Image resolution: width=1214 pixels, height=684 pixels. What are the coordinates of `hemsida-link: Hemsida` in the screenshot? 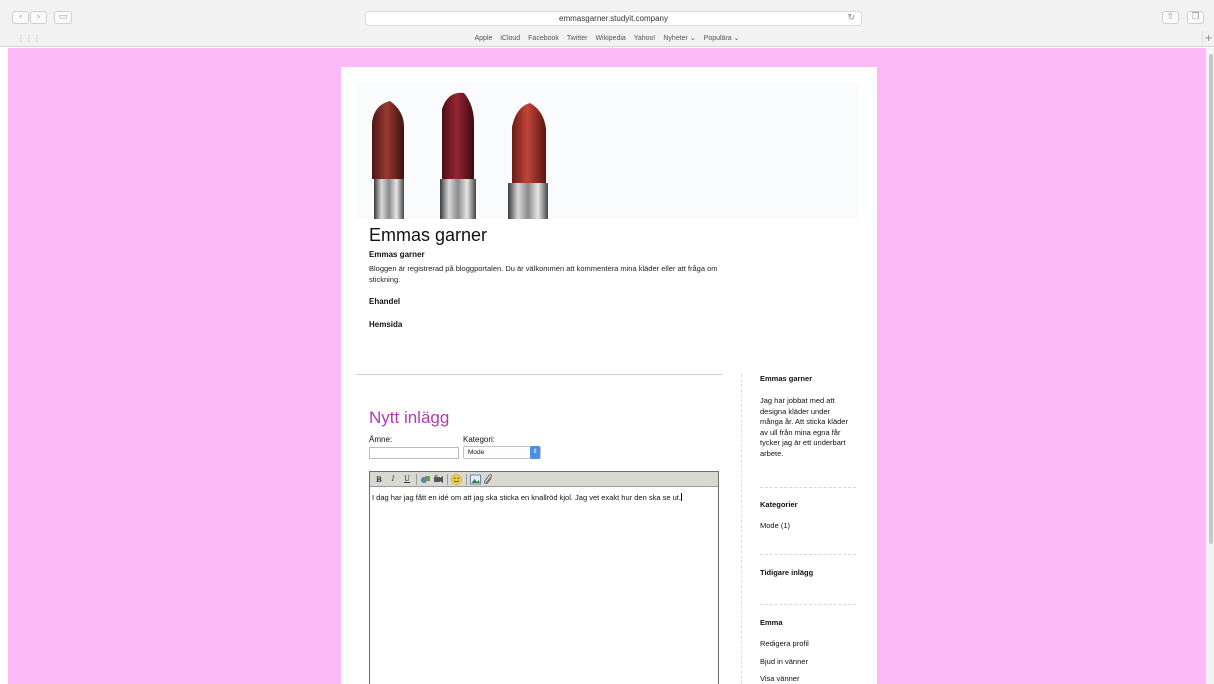 It's located at (385, 324).